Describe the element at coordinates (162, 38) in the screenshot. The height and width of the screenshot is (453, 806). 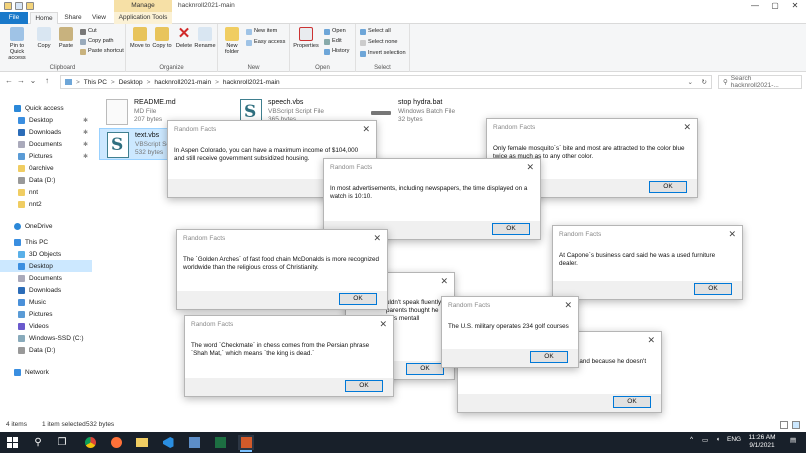
I see `copy-to-button: Copy to` at that location.